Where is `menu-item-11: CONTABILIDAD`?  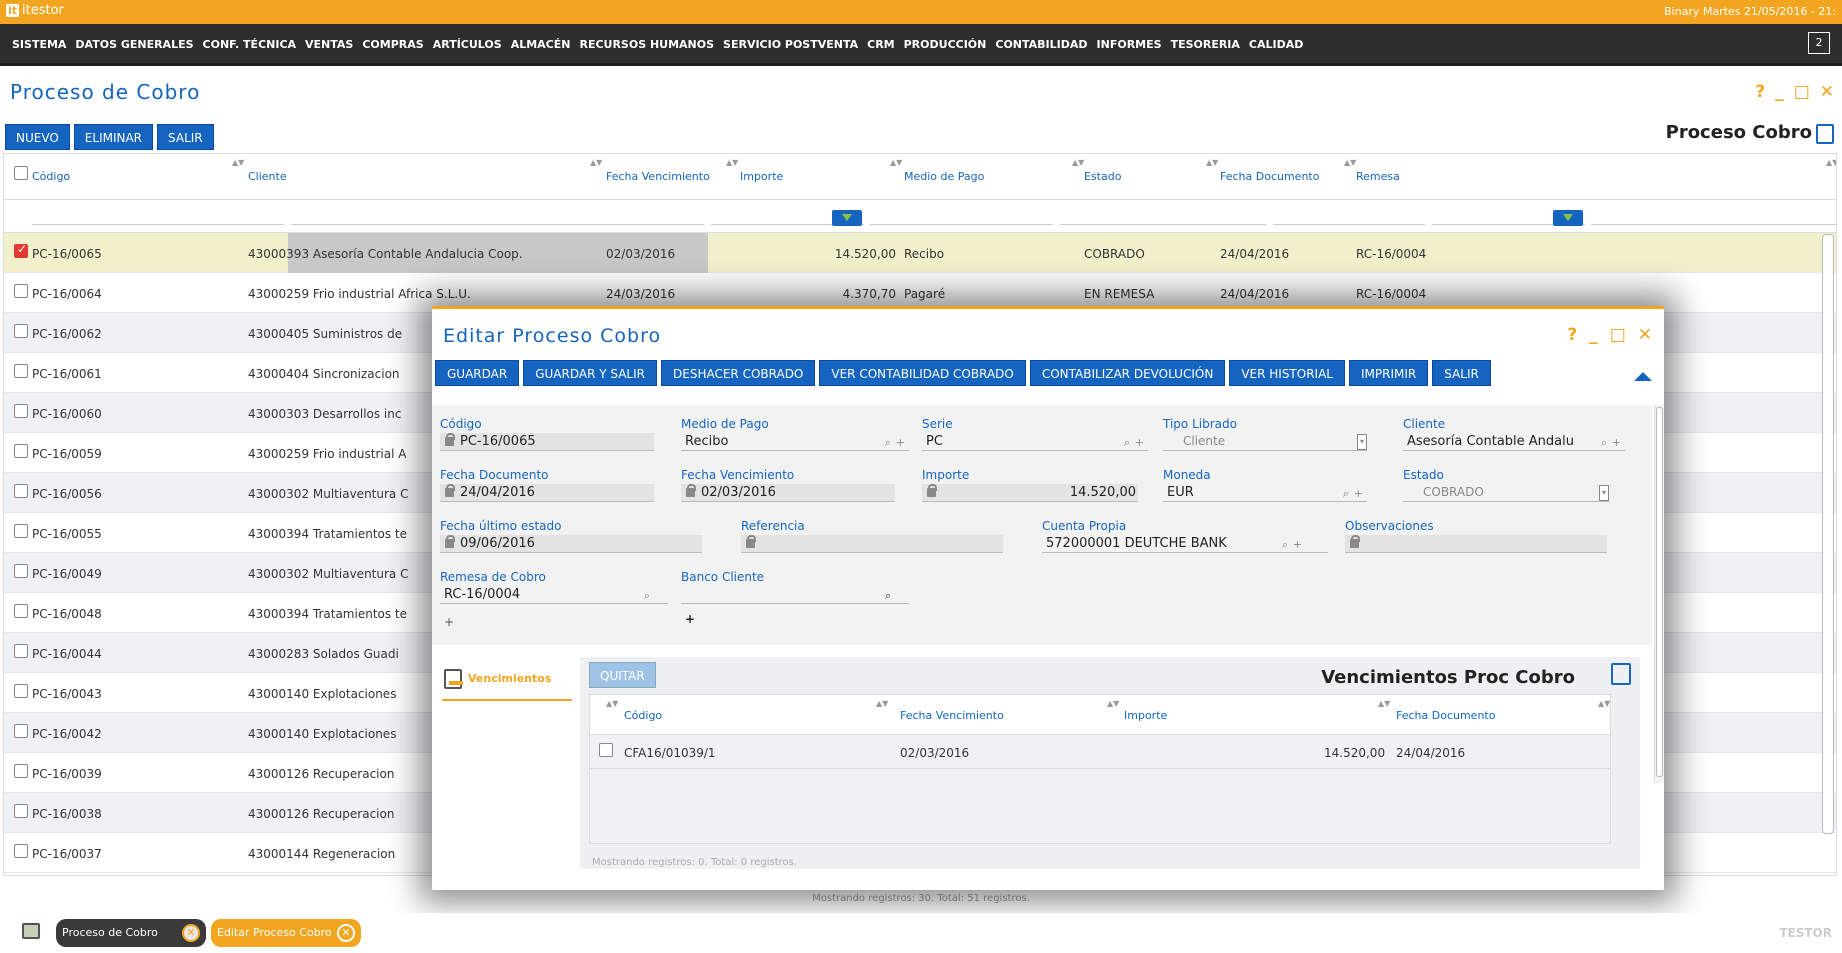
menu-item-11: CONTABILIDAD is located at coordinates (1041, 44).